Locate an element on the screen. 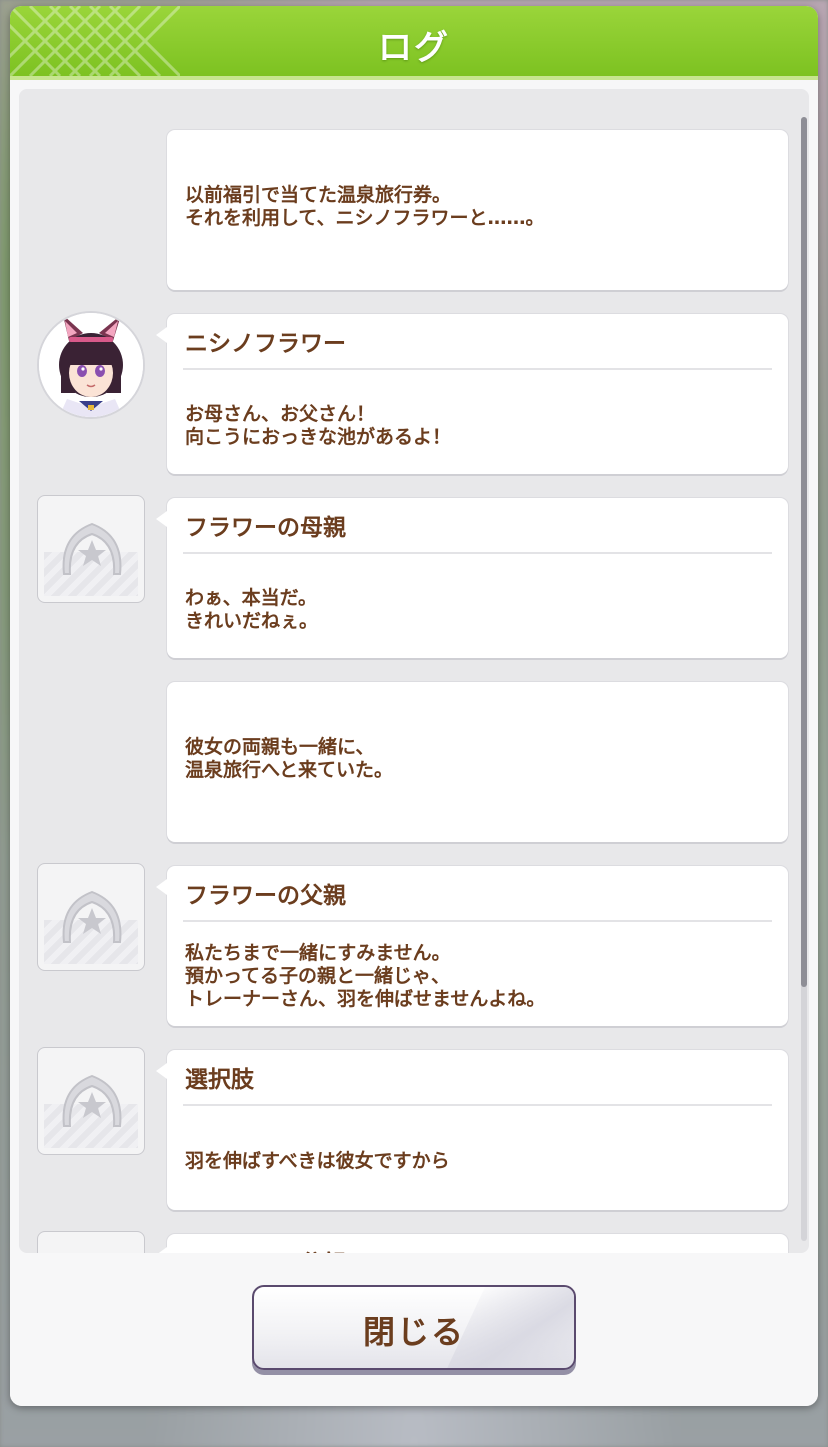  message-bubble: 彼女の両親も一緒に、 温泉旅行へと来ていた。 is located at coordinates (477, 762).